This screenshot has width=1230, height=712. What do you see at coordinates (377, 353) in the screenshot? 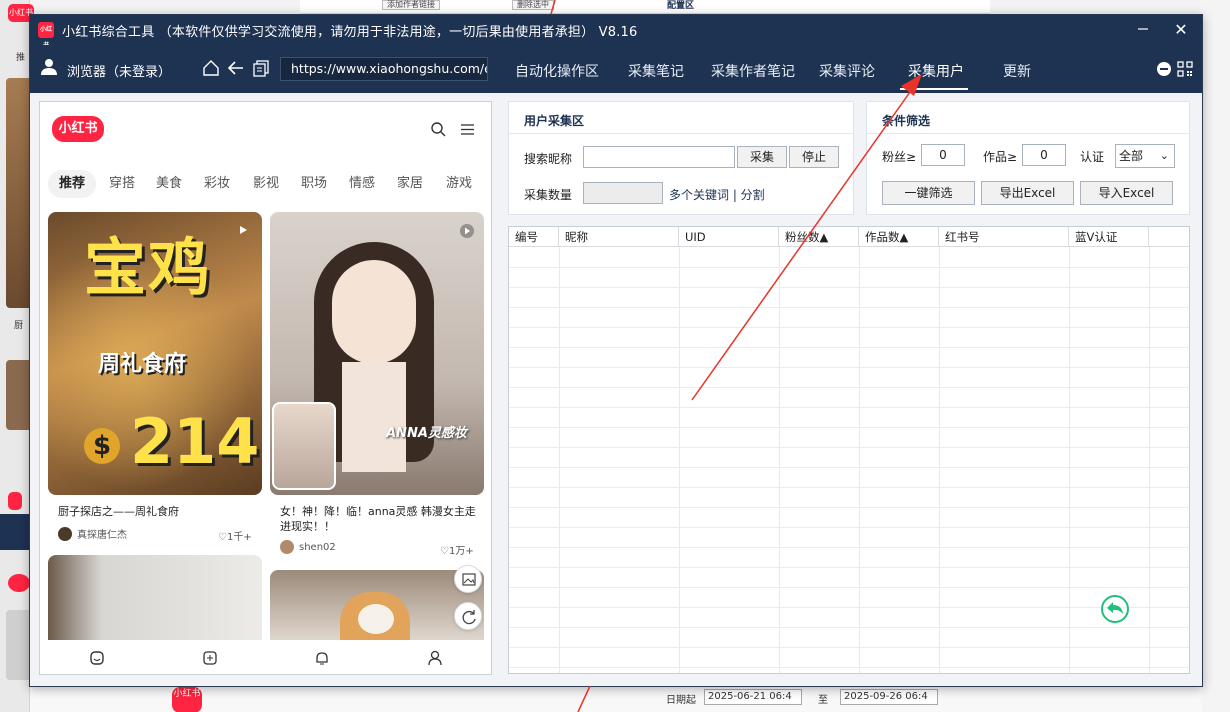
I see `note-card-image: ANNA灵感妆` at bounding box center [377, 353].